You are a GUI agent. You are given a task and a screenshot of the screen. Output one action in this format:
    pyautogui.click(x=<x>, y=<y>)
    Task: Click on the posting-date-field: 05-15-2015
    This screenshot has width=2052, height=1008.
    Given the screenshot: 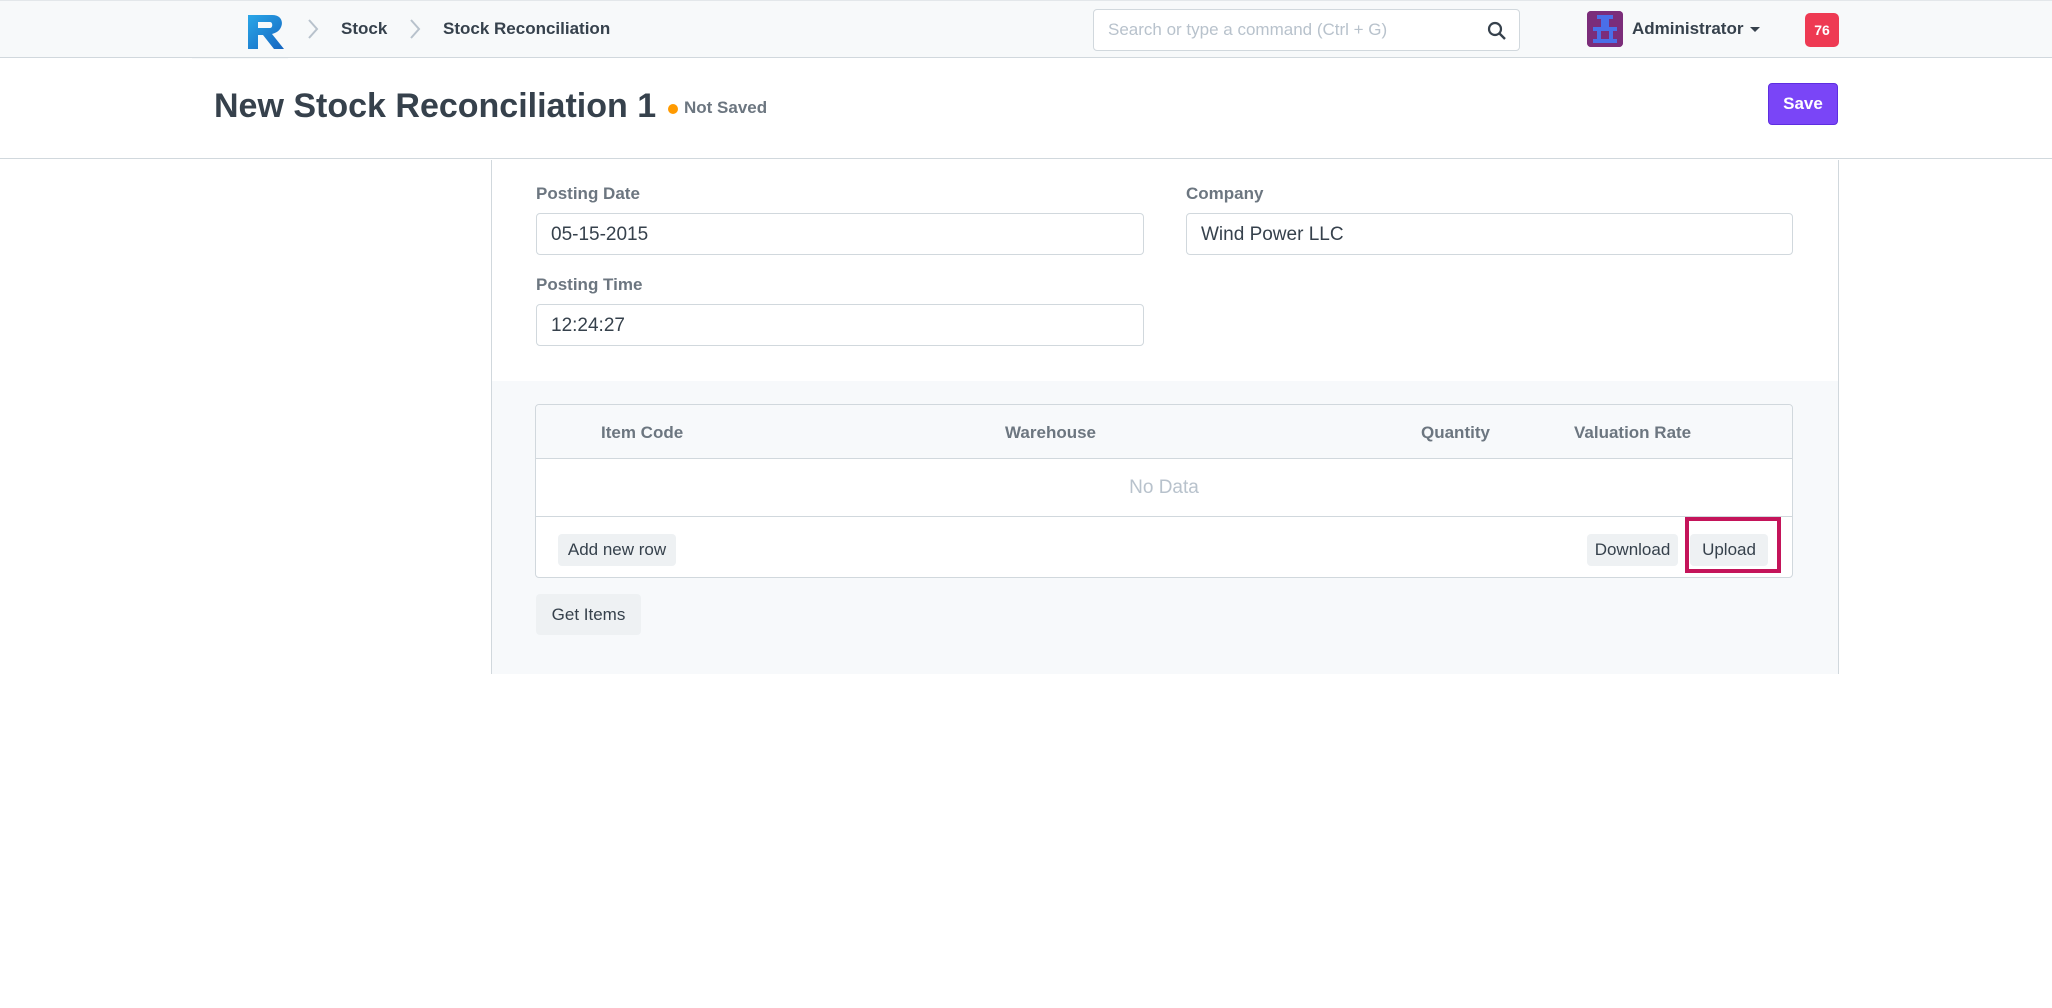 What is the action you would take?
    pyautogui.click(x=840, y=234)
    